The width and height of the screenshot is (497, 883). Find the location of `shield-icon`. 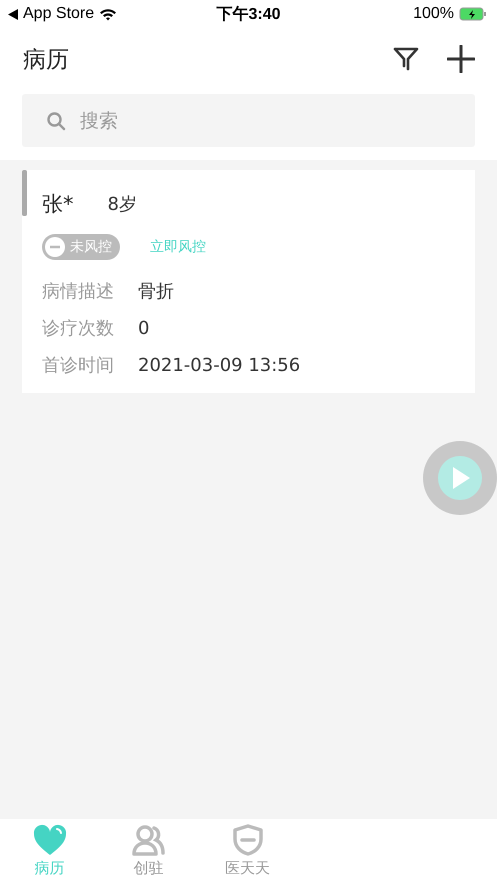

shield-icon is located at coordinates (247, 840).